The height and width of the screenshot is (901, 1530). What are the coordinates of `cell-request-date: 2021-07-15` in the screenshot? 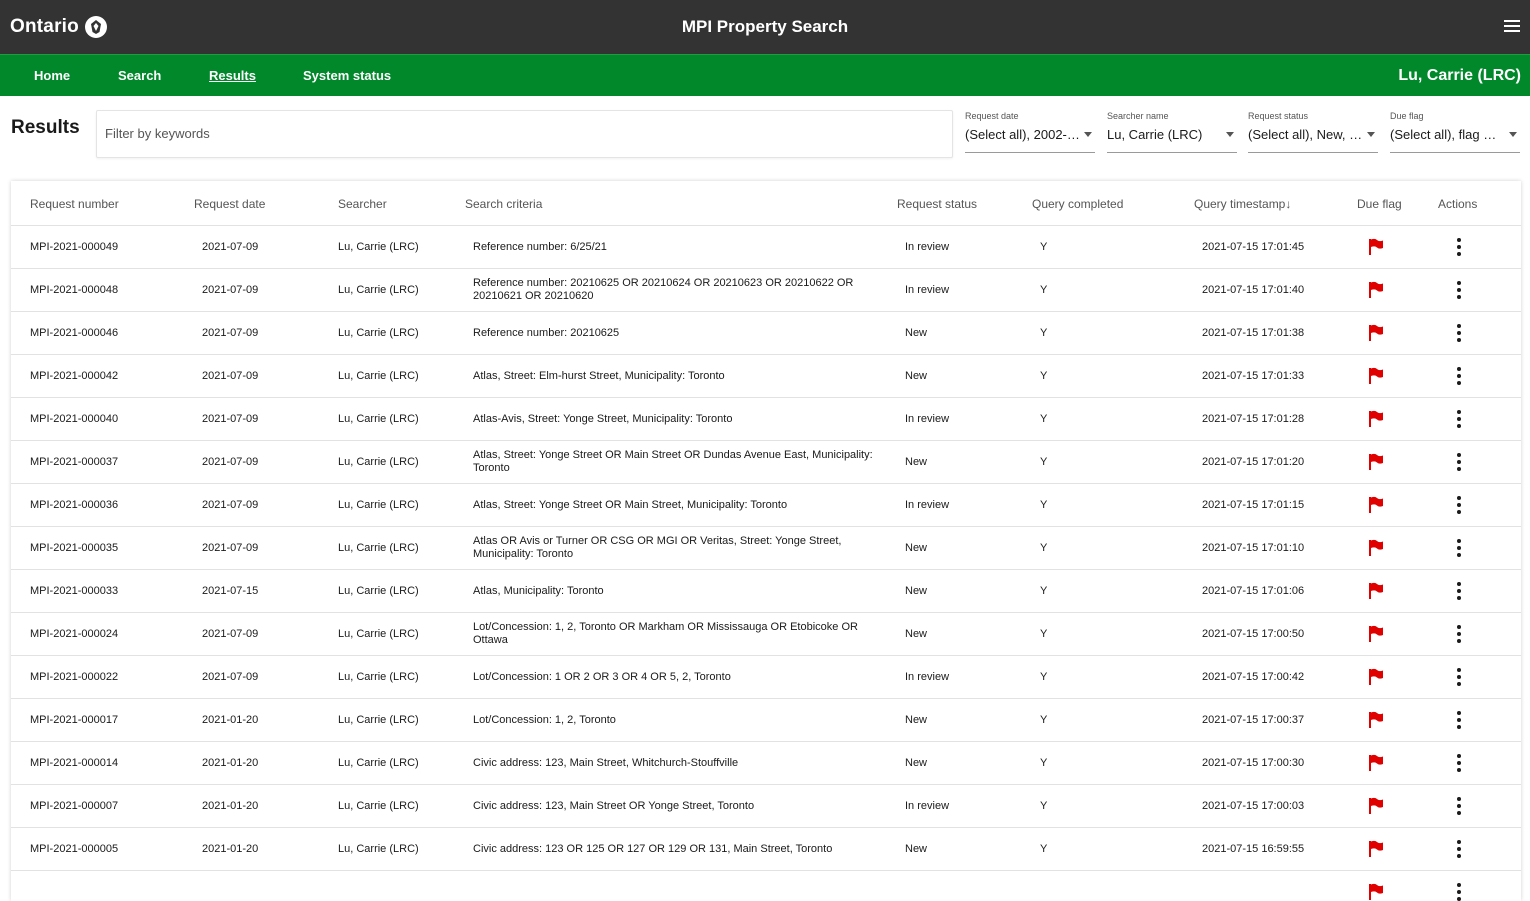 It's located at (230, 590).